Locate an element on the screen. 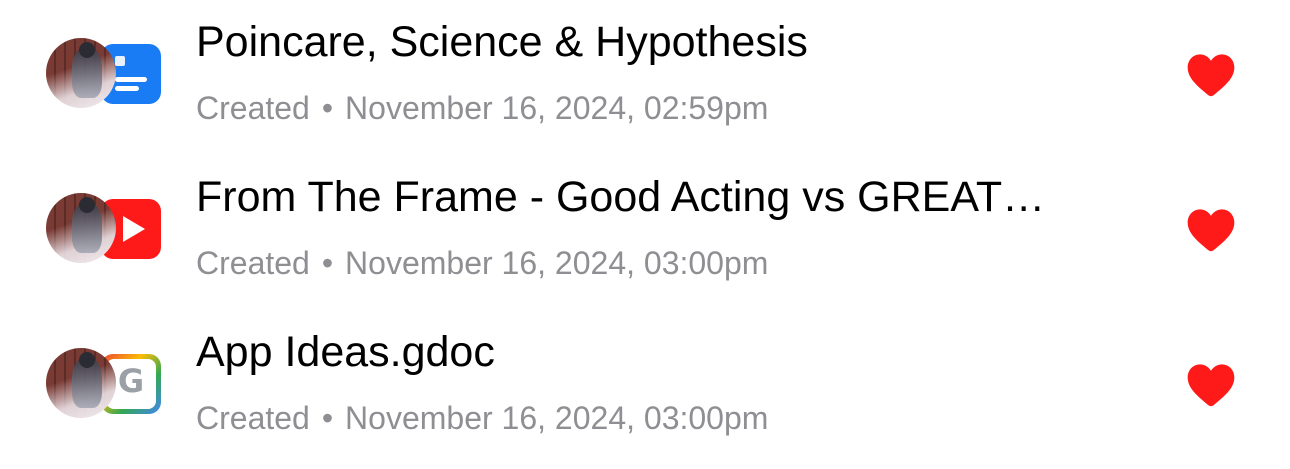  item-thumbnail: G is located at coordinates (106, 388).